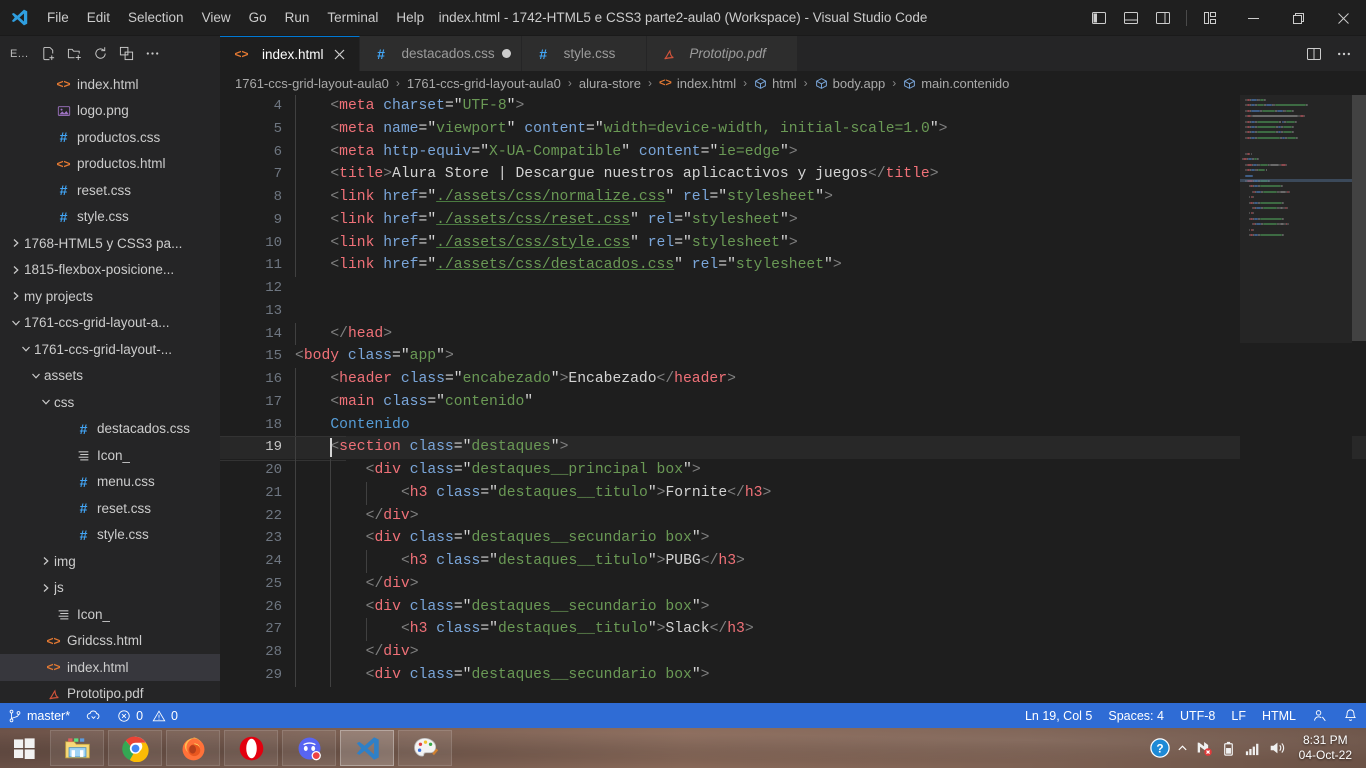  Describe the element at coordinates (1197, 715) in the screenshot. I see `status-encoding: UTF-8` at that location.